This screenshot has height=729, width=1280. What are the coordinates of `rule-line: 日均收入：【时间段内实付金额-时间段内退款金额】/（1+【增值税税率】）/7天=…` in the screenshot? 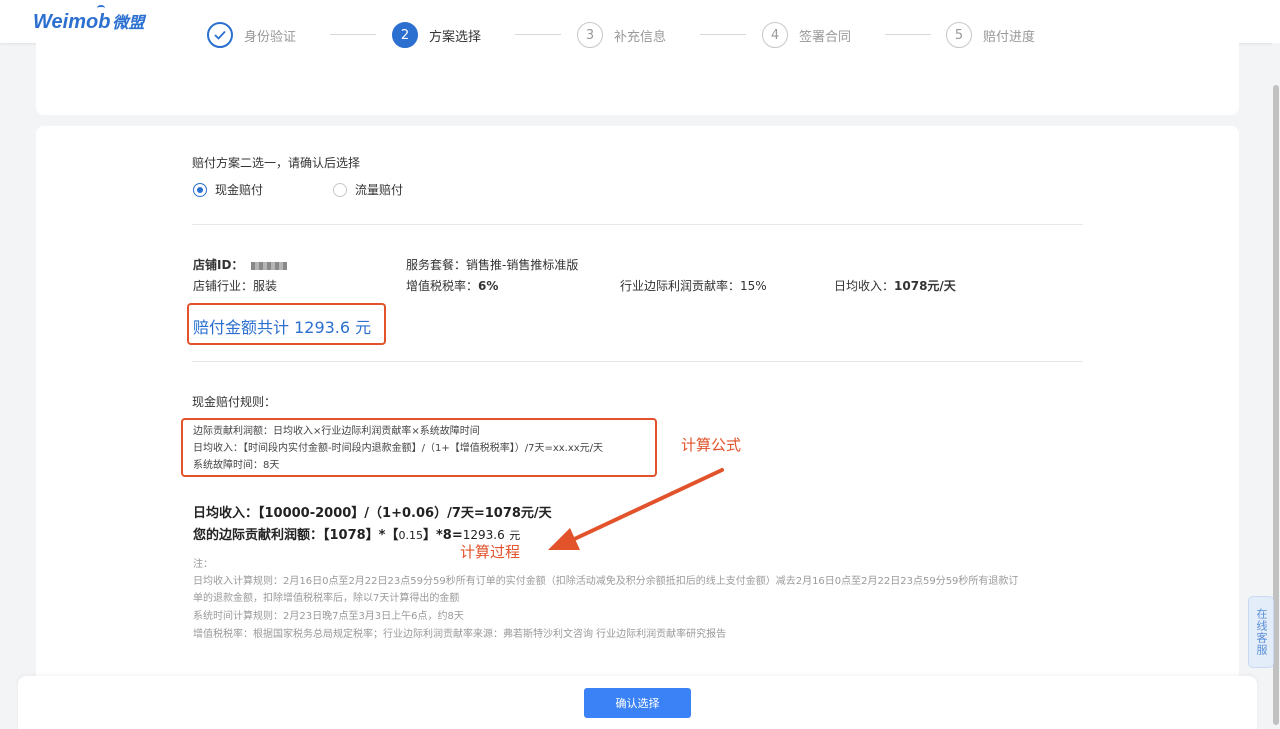 It's located at (398, 448).